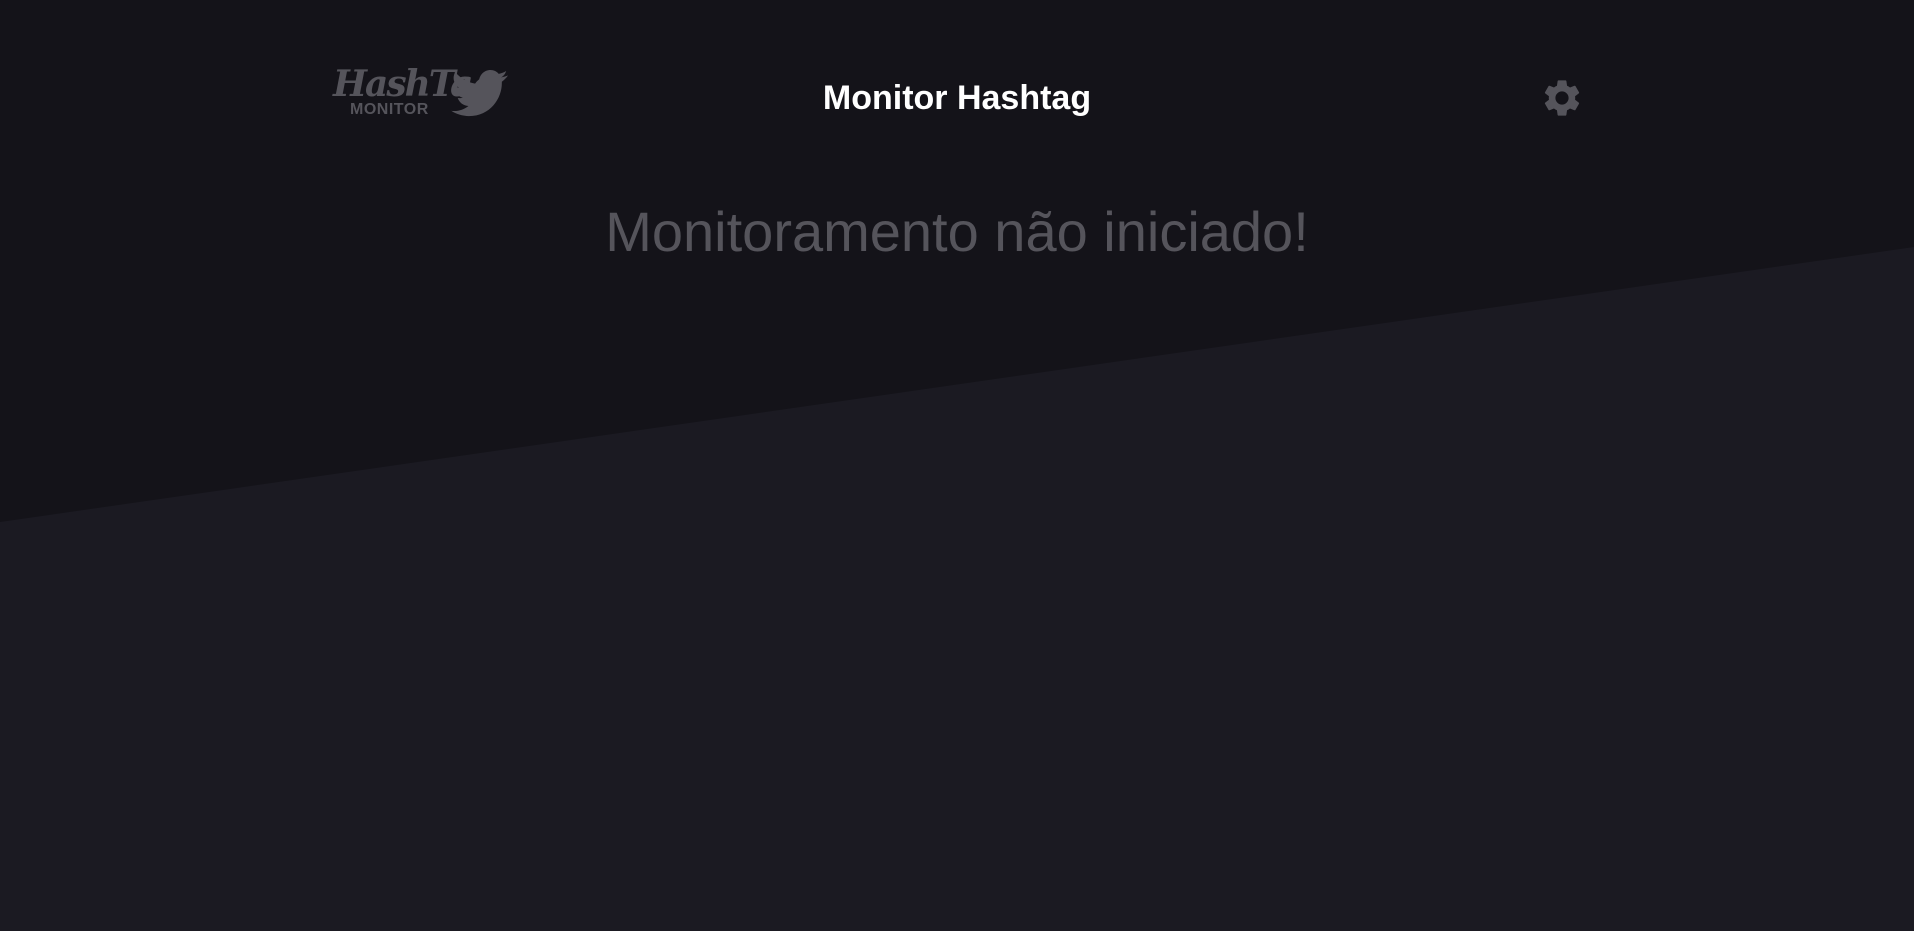 The width and height of the screenshot is (1914, 931). I want to click on logo-subtitle: MONITOR, so click(389, 109).